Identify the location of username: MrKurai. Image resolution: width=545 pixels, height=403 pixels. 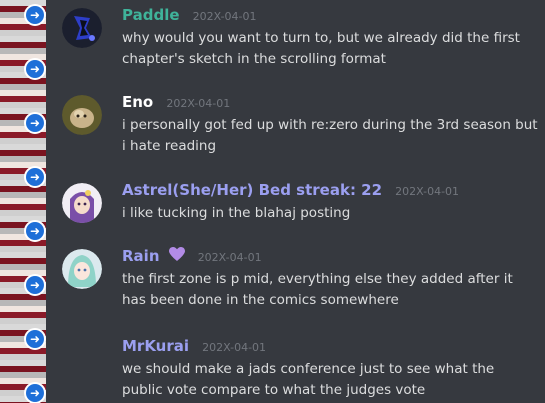
(155, 346).